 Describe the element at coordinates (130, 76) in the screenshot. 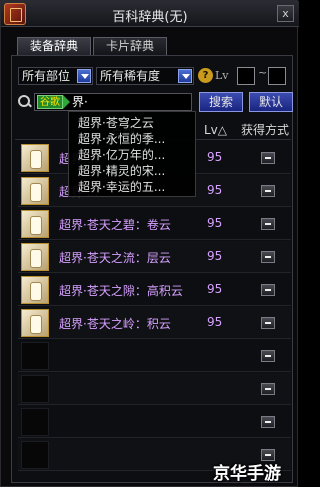

I see `rarity-select-value: 所有稀有度` at that location.